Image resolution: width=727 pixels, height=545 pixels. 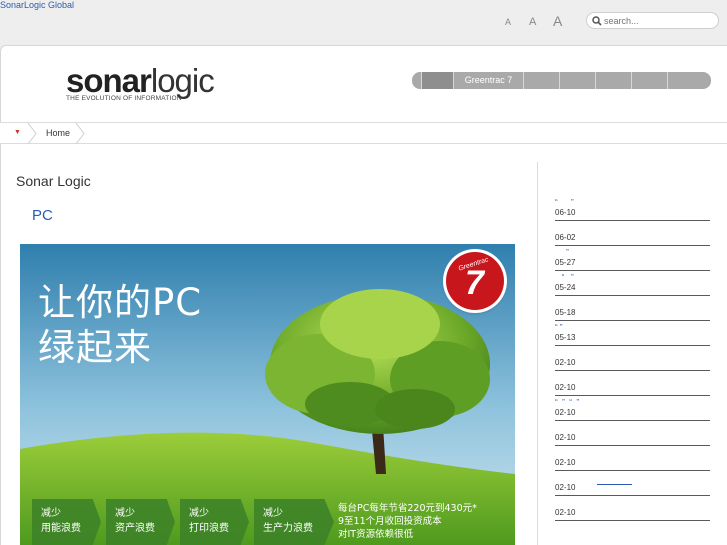 What do you see at coordinates (363, 133) in the screenshot?
I see `breadcrumb: ▼ Home` at bounding box center [363, 133].